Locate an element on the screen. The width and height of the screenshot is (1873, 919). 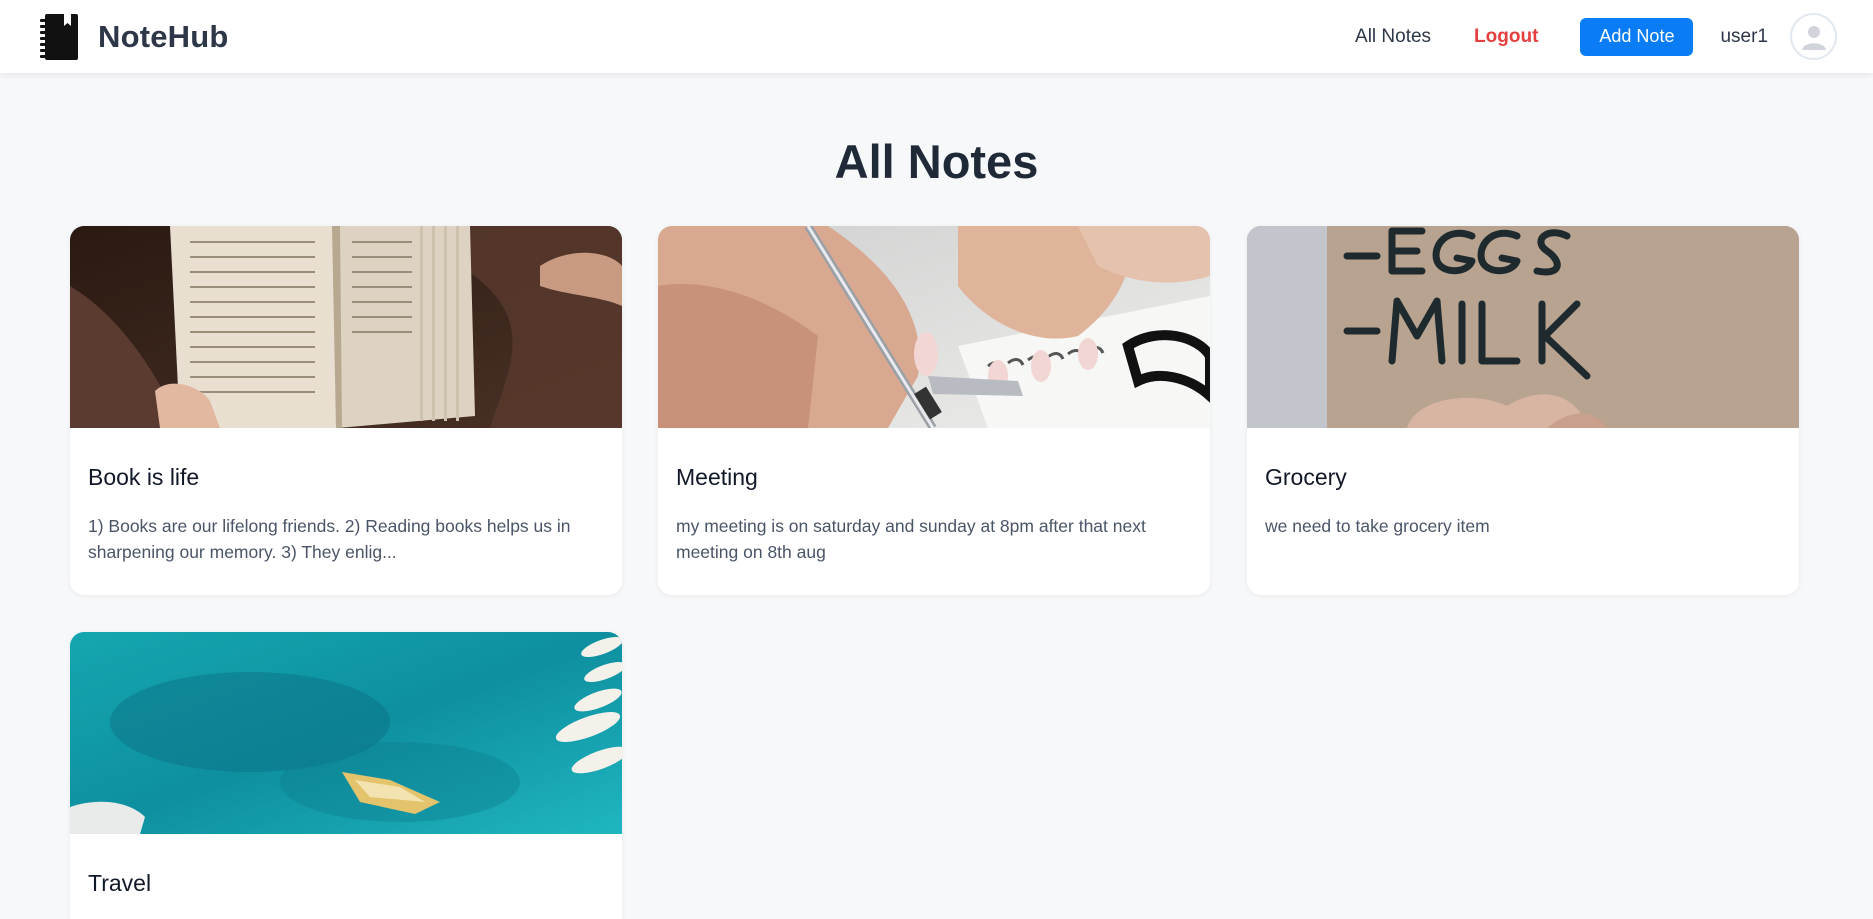
nav-actions: All Notes Logout Add Note user1 is located at coordinates (1596, 36).